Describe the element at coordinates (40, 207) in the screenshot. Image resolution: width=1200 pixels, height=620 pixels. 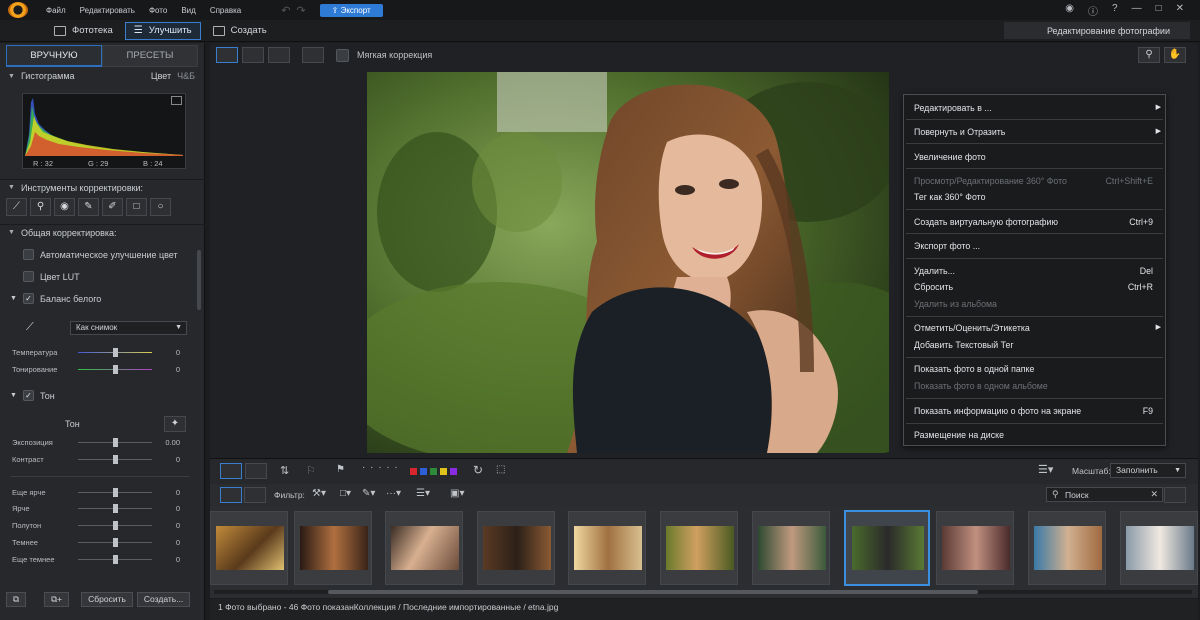
I see `spot-removal-icon: ⚲` at that location.